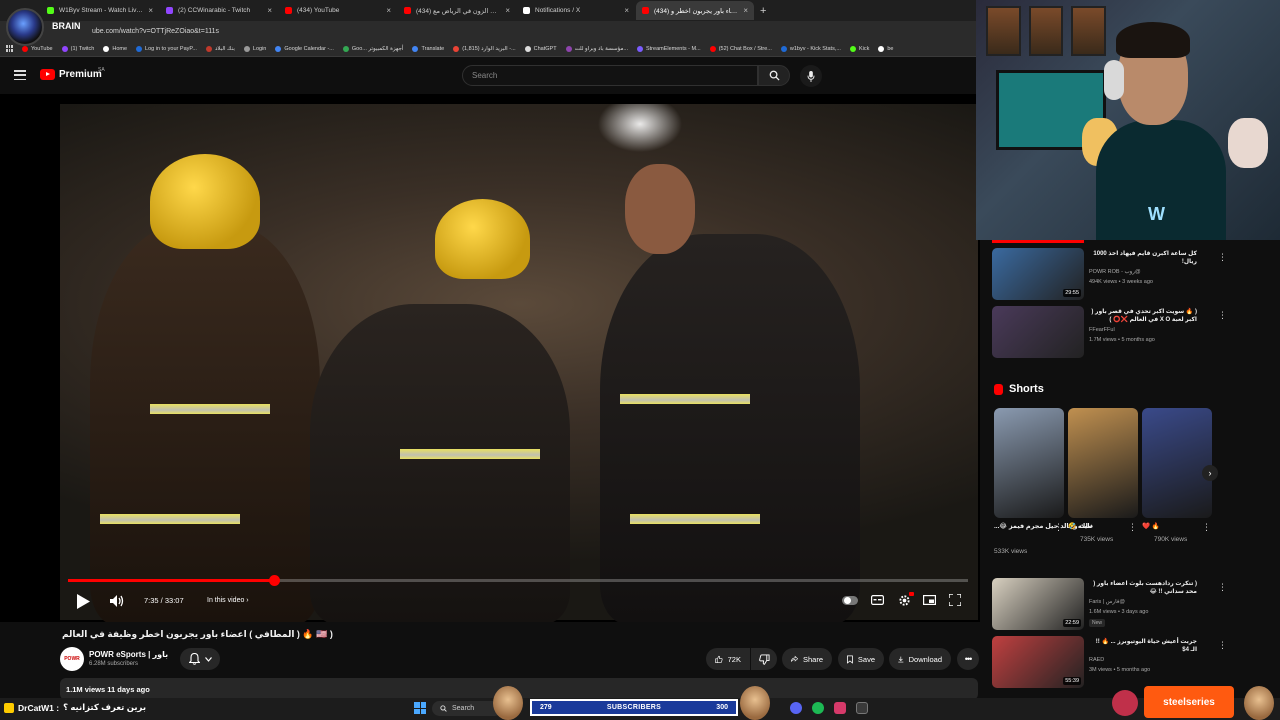 The width and height of the screenshot is (1280, 720). I want to click on bookmark-favicon-icon, so click(246, 48).